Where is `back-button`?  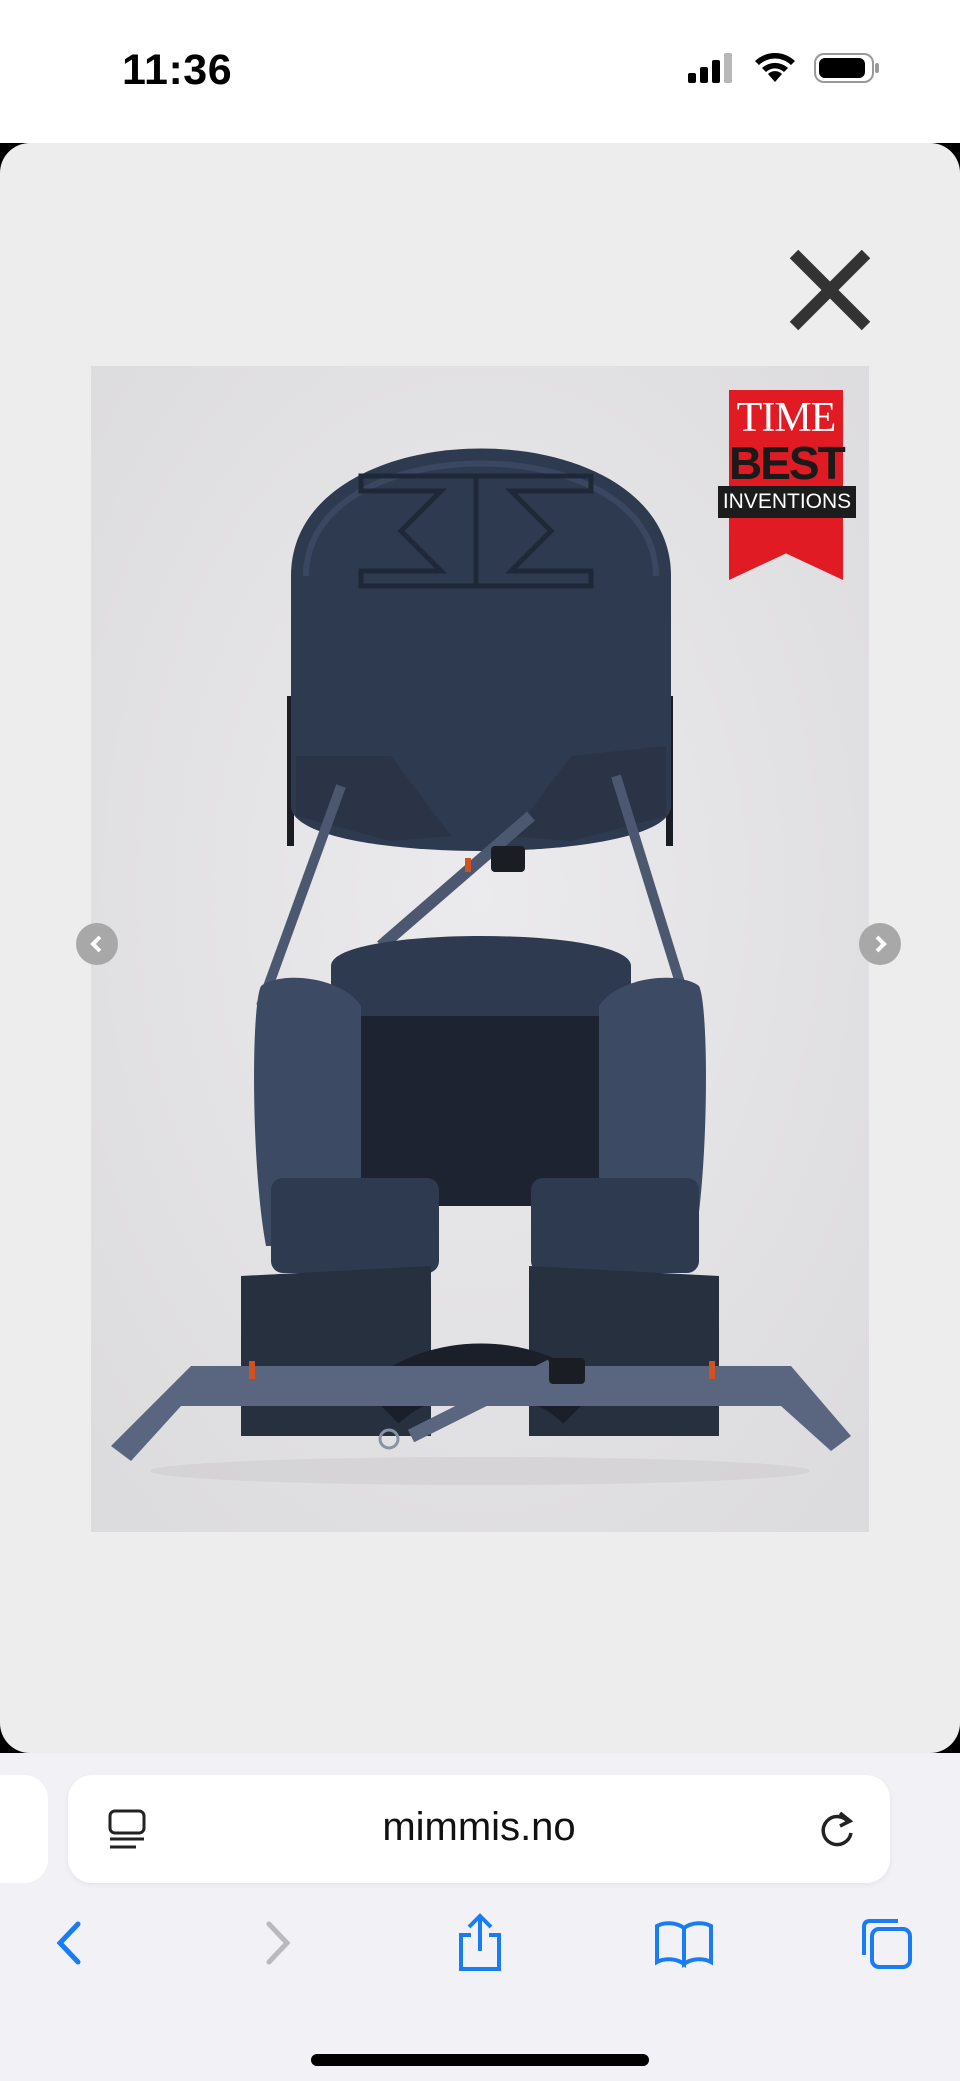
back-button is located at coordinates (70, 1943).